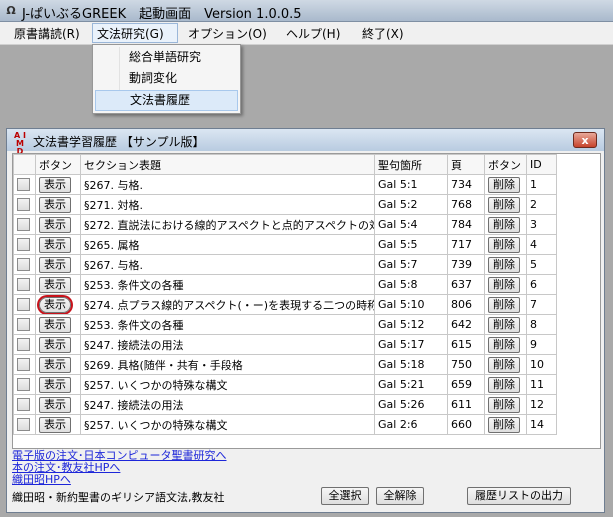 This screenshot has height=517, width=613. Describe the element at coordinates (466, 164) in the screenshot. I see `column-header-page: 頁` at that location.